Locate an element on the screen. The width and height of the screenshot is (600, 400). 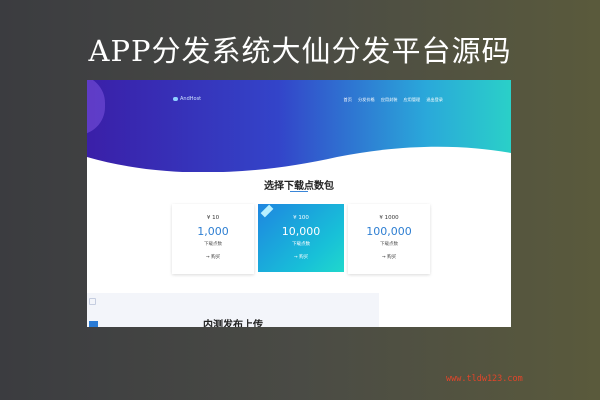
nav-item-home: 首页 is located at coordinates (348, 100).